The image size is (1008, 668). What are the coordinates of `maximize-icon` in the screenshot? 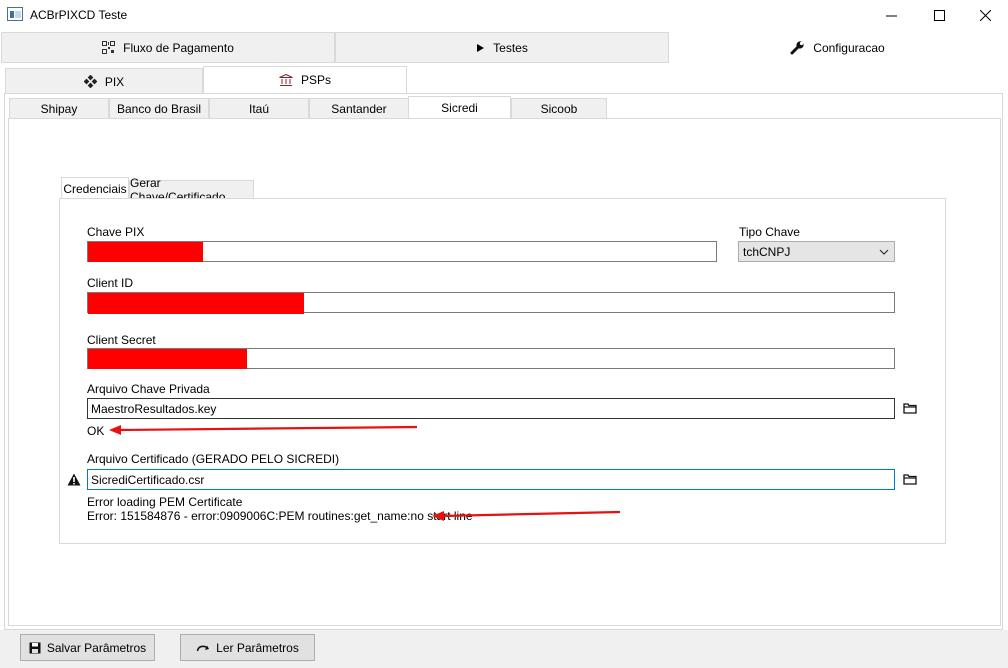 It's located at (939, 15).